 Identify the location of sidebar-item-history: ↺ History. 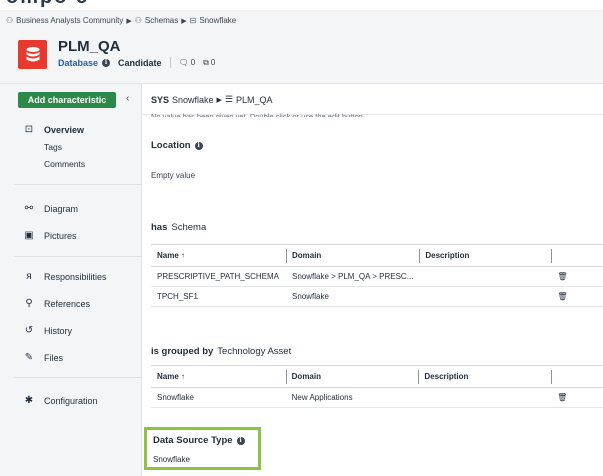
(47, 330).